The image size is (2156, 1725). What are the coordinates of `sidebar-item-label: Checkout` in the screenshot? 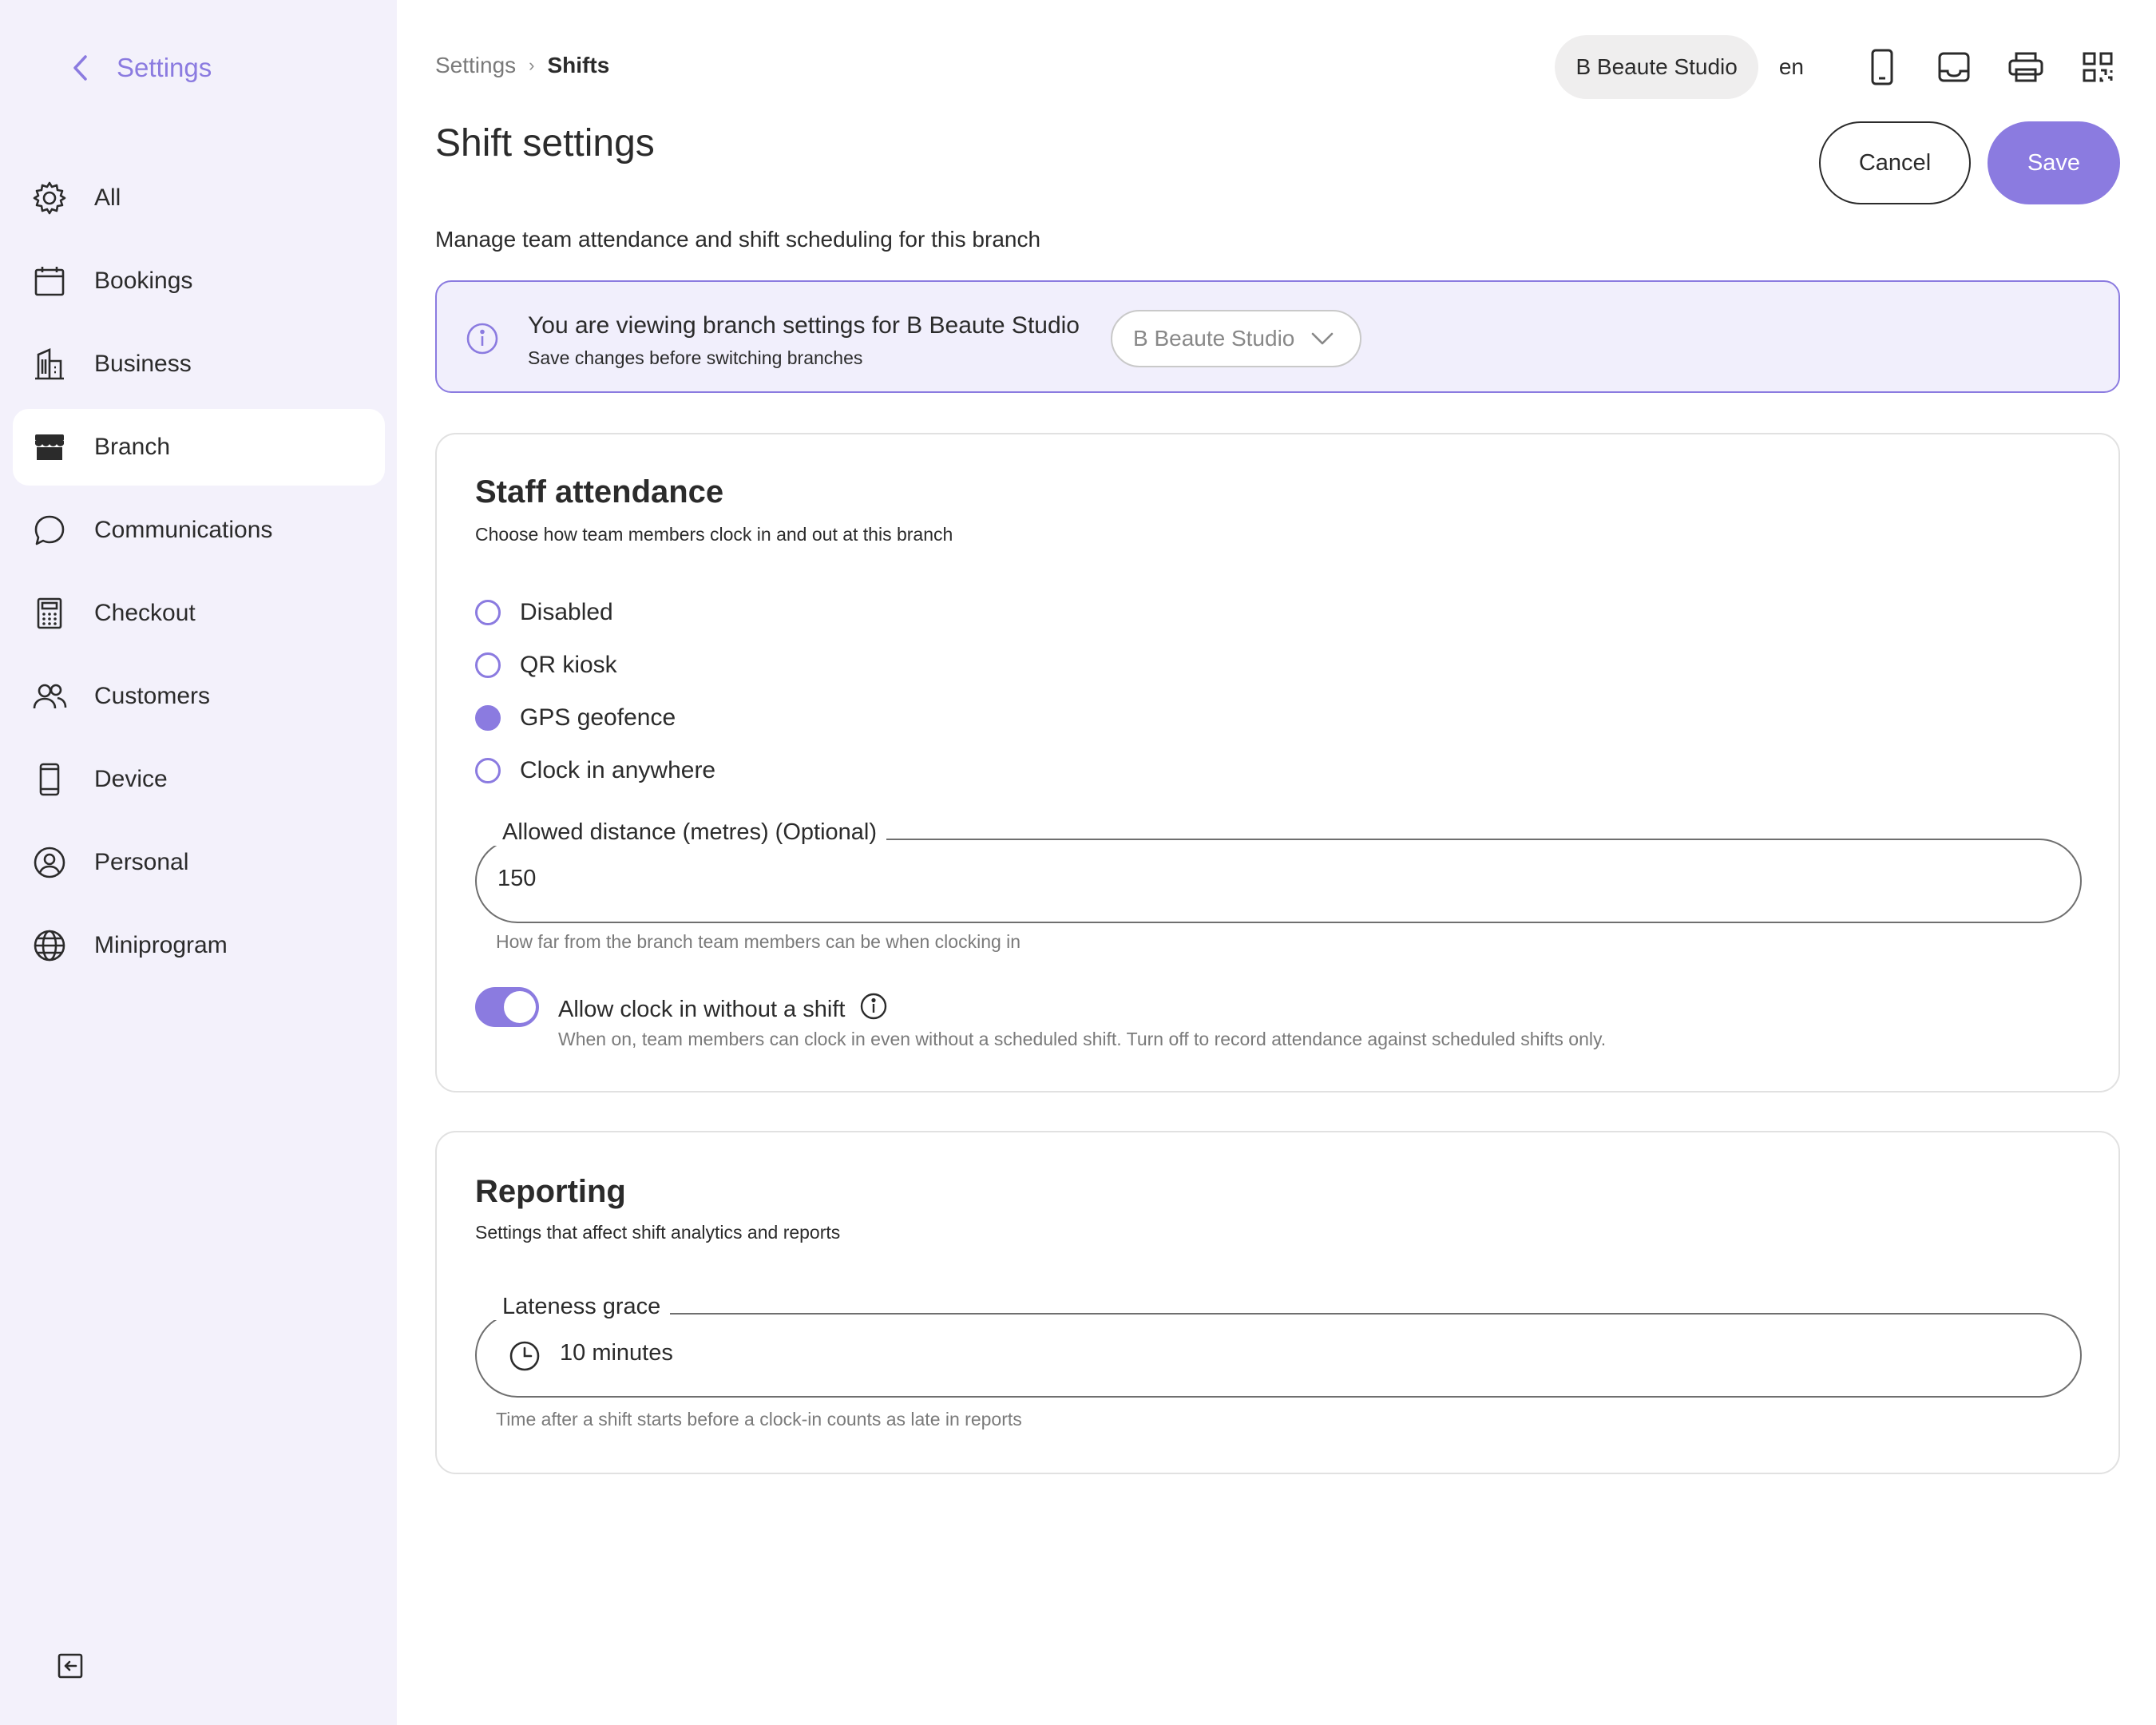 It's located at (145, 613).